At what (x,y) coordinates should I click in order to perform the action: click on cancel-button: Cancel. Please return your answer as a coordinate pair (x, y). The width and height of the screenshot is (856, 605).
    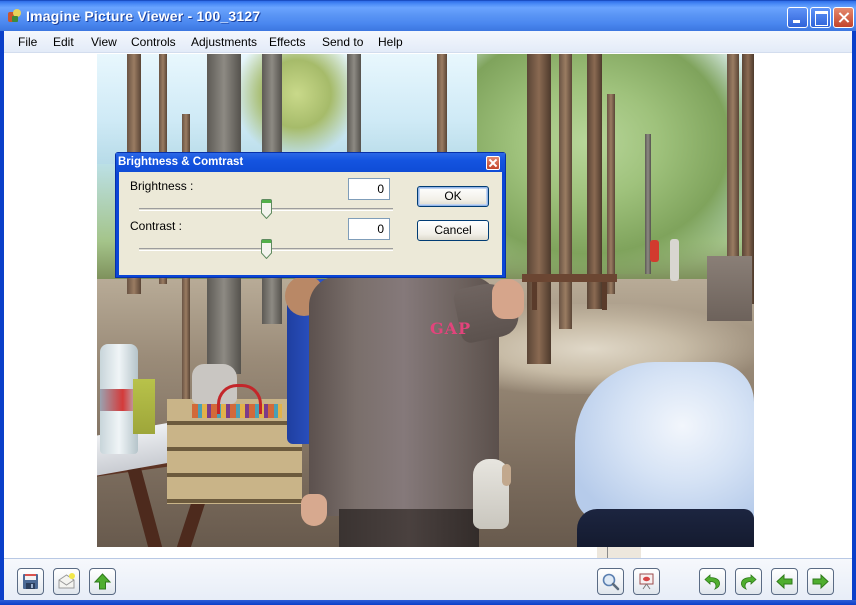
    Looking at the image, I should click on (453, 230).